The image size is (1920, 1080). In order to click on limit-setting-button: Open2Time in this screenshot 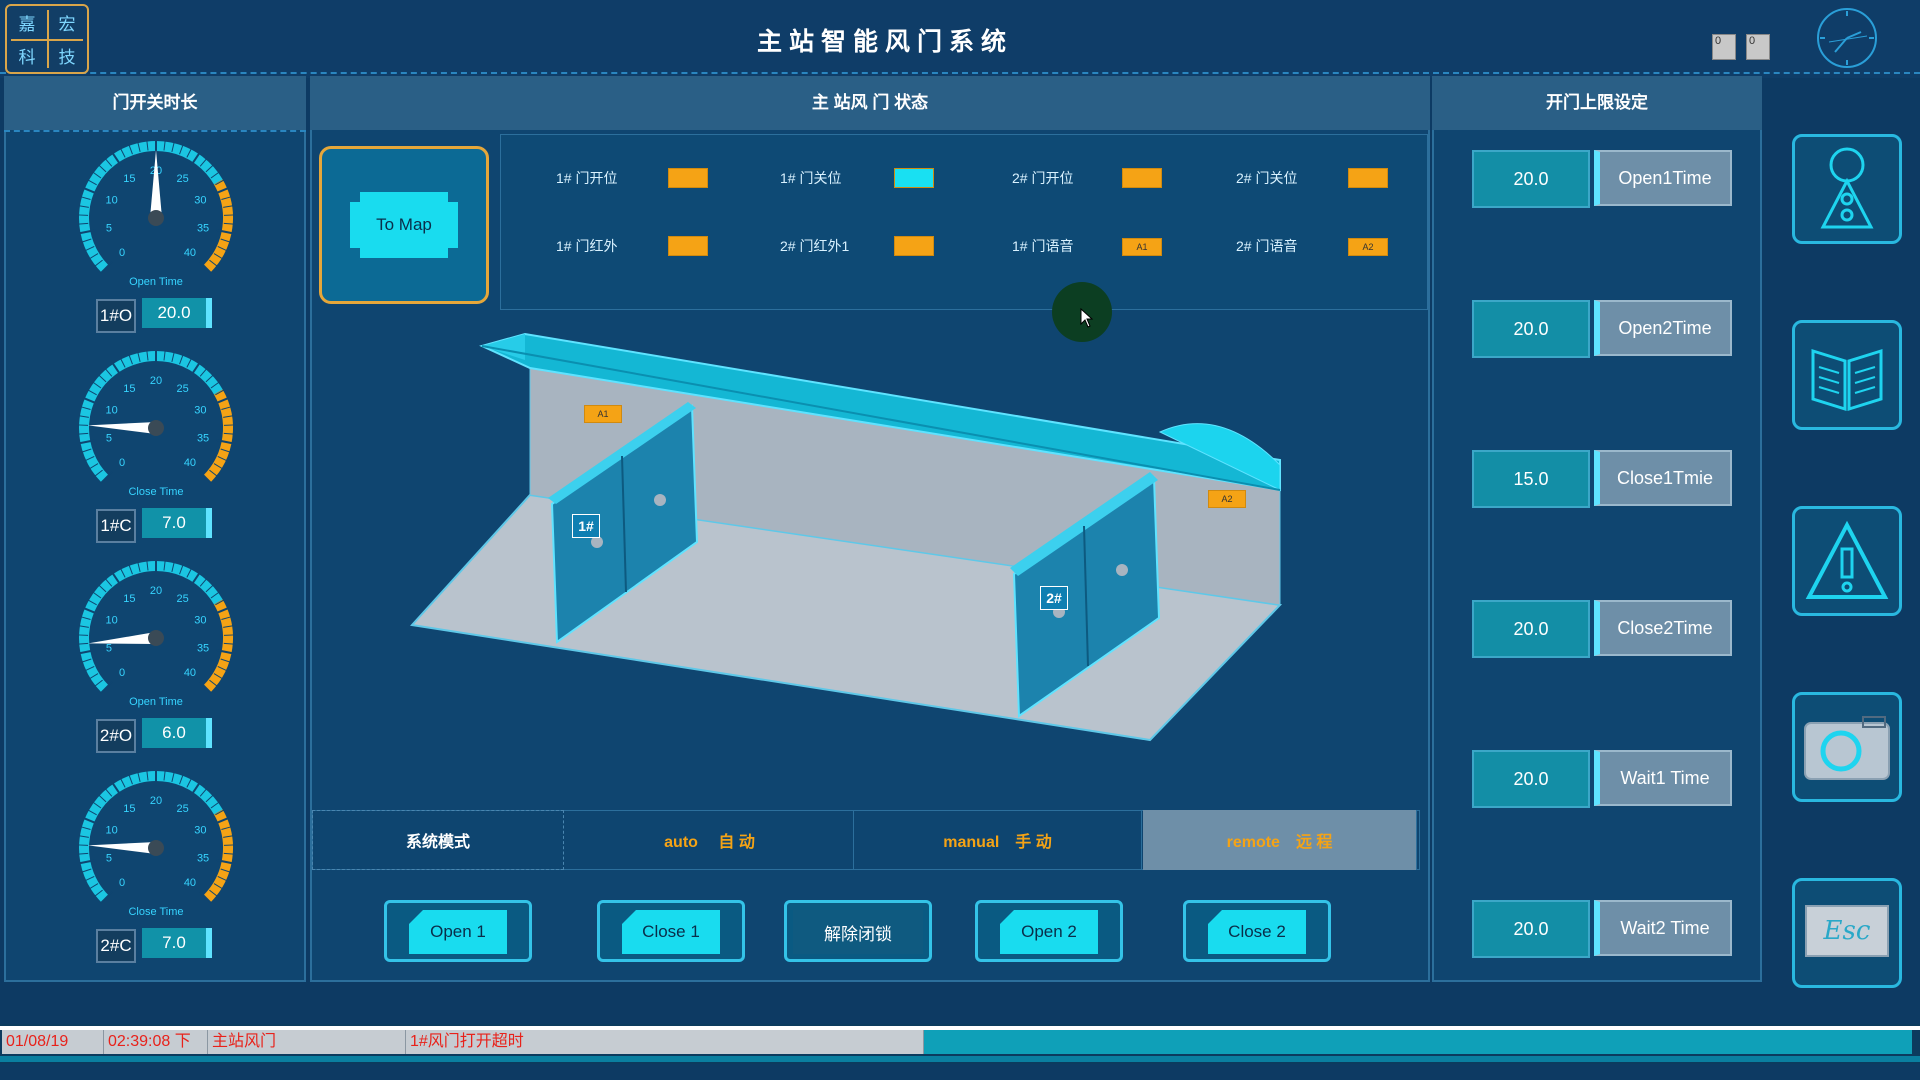, I will do `click(1663, 328)`.